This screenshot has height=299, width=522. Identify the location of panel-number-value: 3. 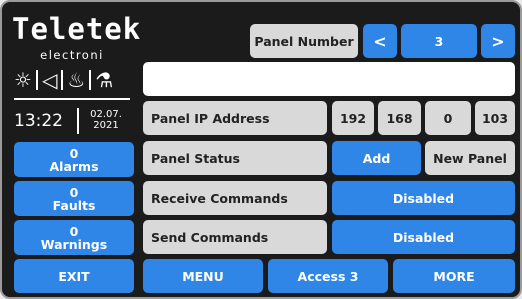
(439, 41).